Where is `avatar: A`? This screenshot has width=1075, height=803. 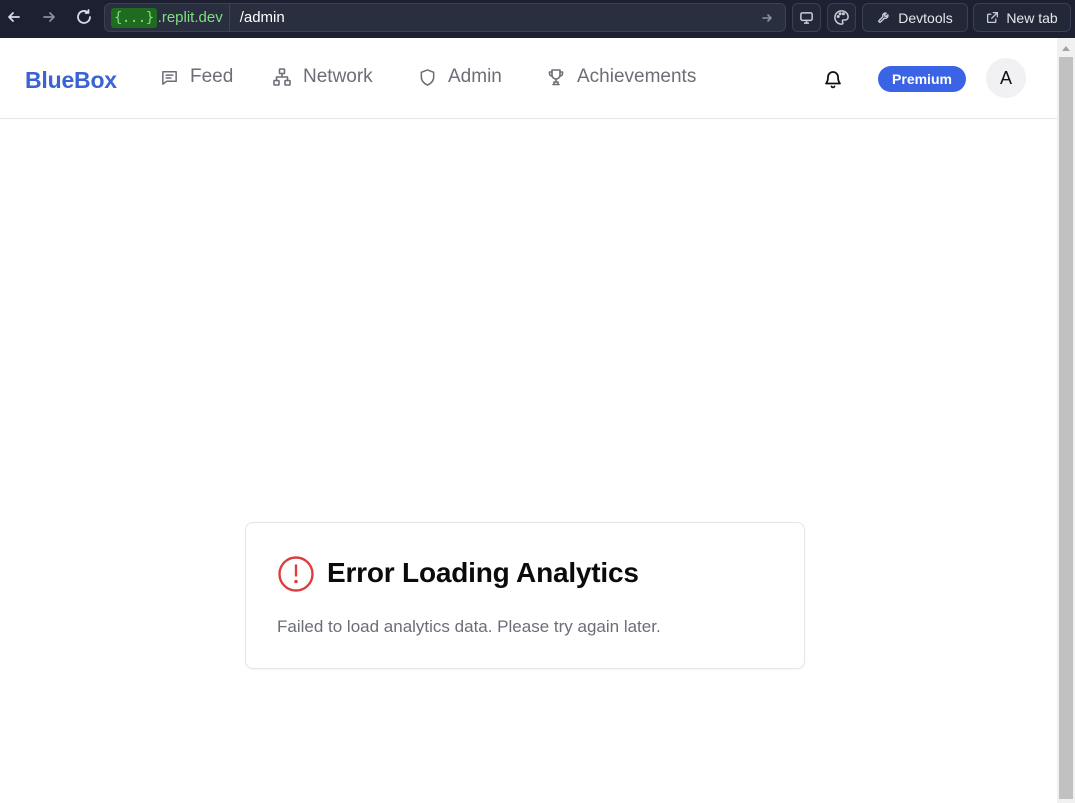 avatar: A is located at coordinates (1006, 78).